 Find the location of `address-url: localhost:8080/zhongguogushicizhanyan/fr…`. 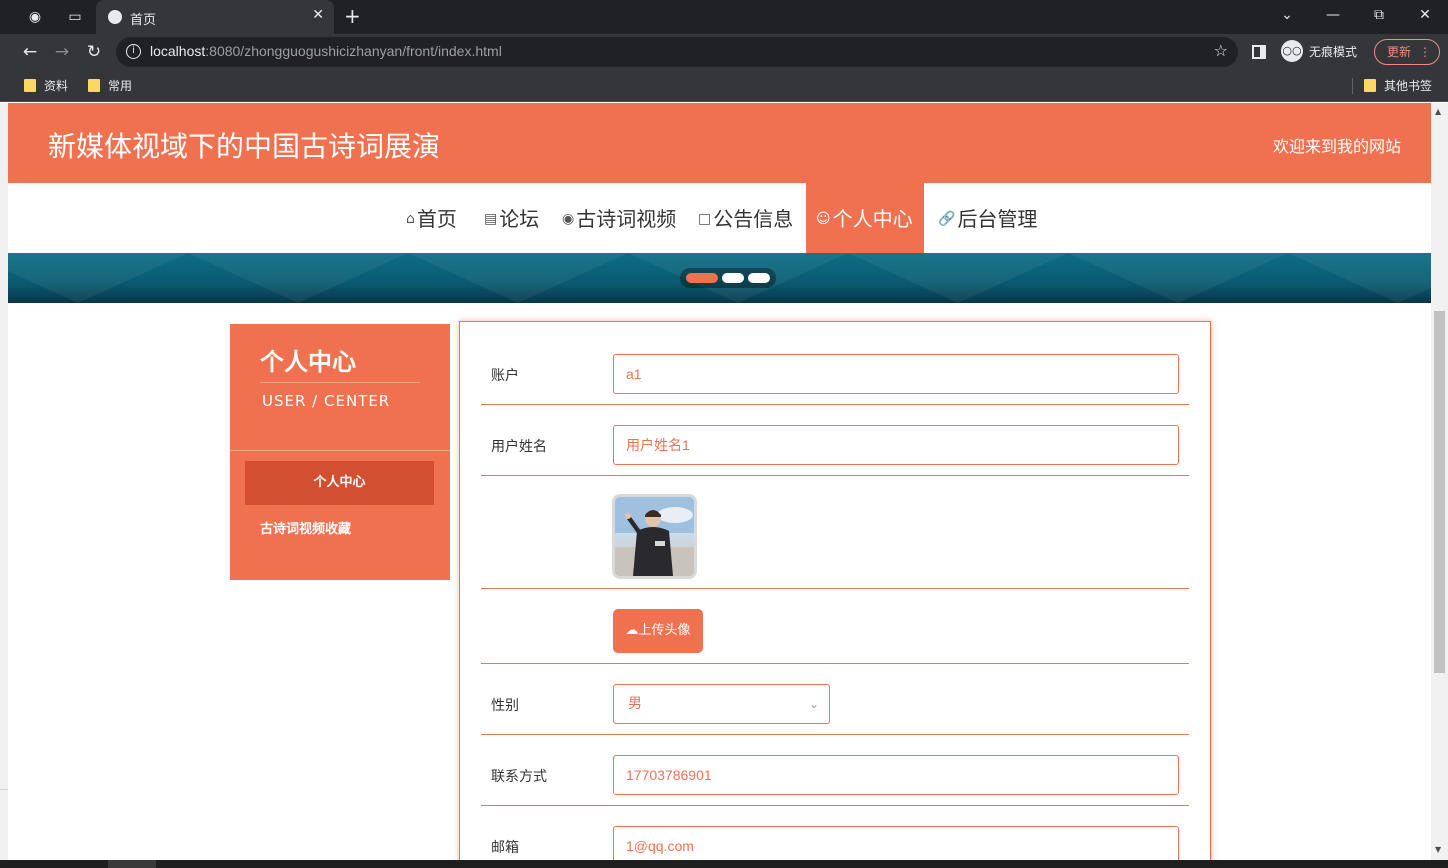

address-url: localhost:8080/zhongguogushicizhanyan/fr… is located at coordinates (326, 51).